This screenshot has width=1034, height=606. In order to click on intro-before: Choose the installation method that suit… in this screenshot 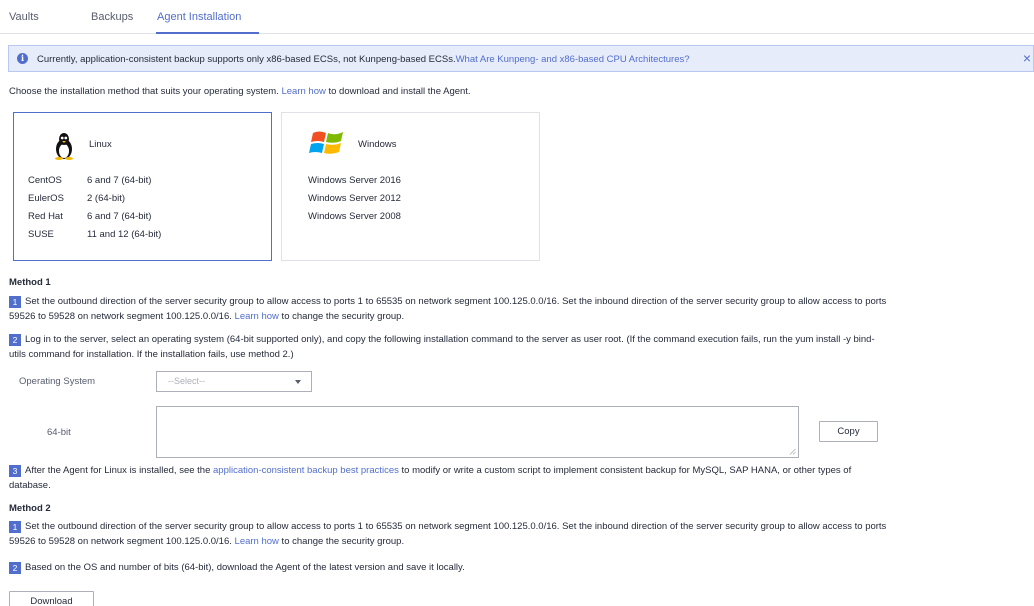, I will do `click(145, 91)`.